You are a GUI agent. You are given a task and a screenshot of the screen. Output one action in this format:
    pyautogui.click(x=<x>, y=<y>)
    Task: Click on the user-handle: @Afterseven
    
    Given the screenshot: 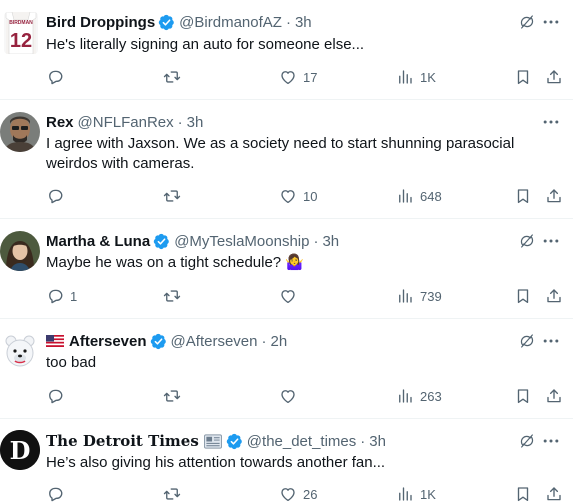 What is the action you would take?
    pyautogui.click(x=214, y=341)
    